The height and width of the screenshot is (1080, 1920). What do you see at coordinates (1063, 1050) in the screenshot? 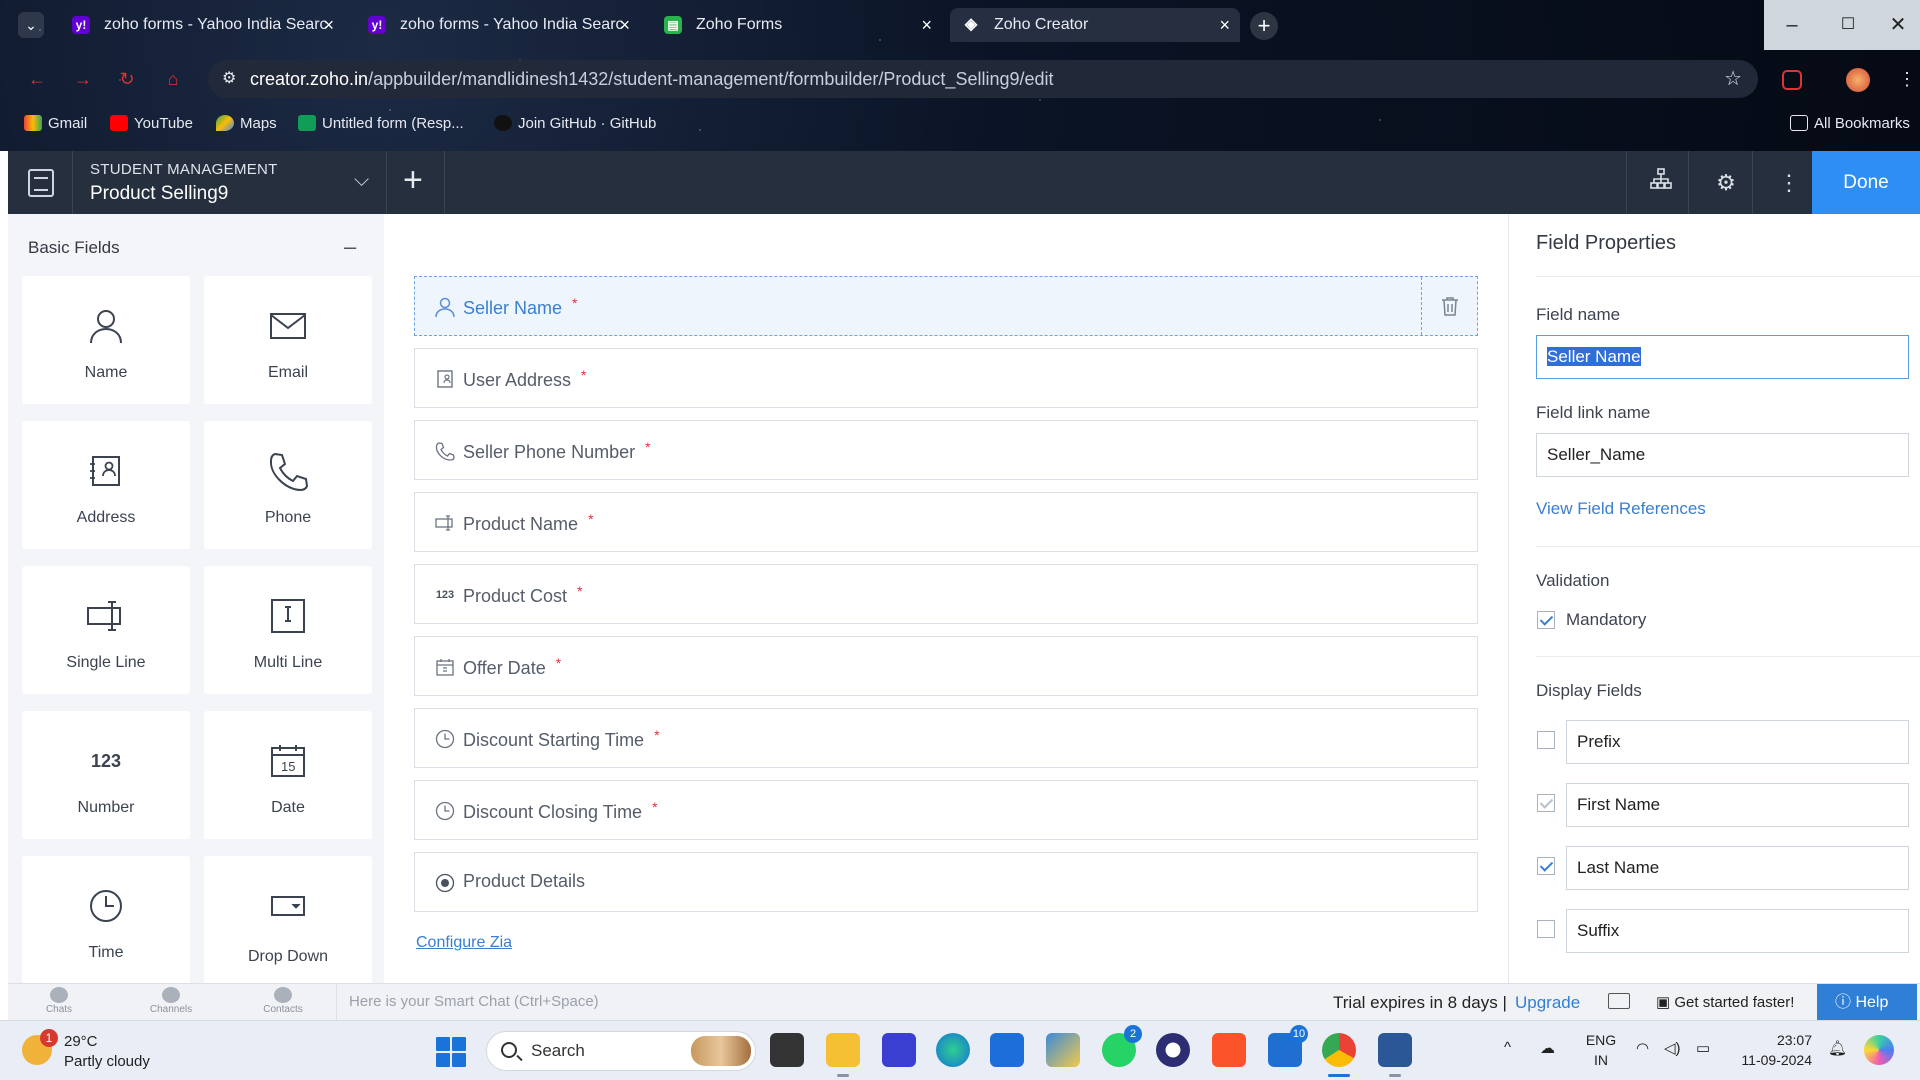
I see `python-icon` at bounding box center [1063, 1050].